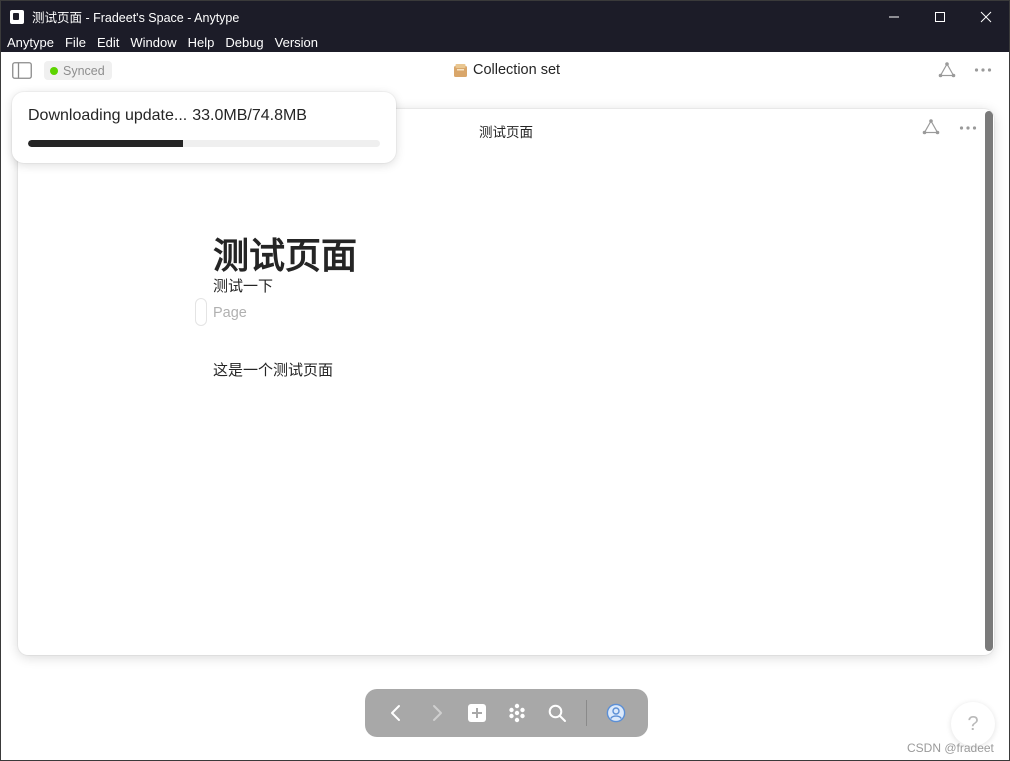 Image resolution: width=1010 pixels, height=761 pixels. I want to click on header-more-button, so click(983, 72).